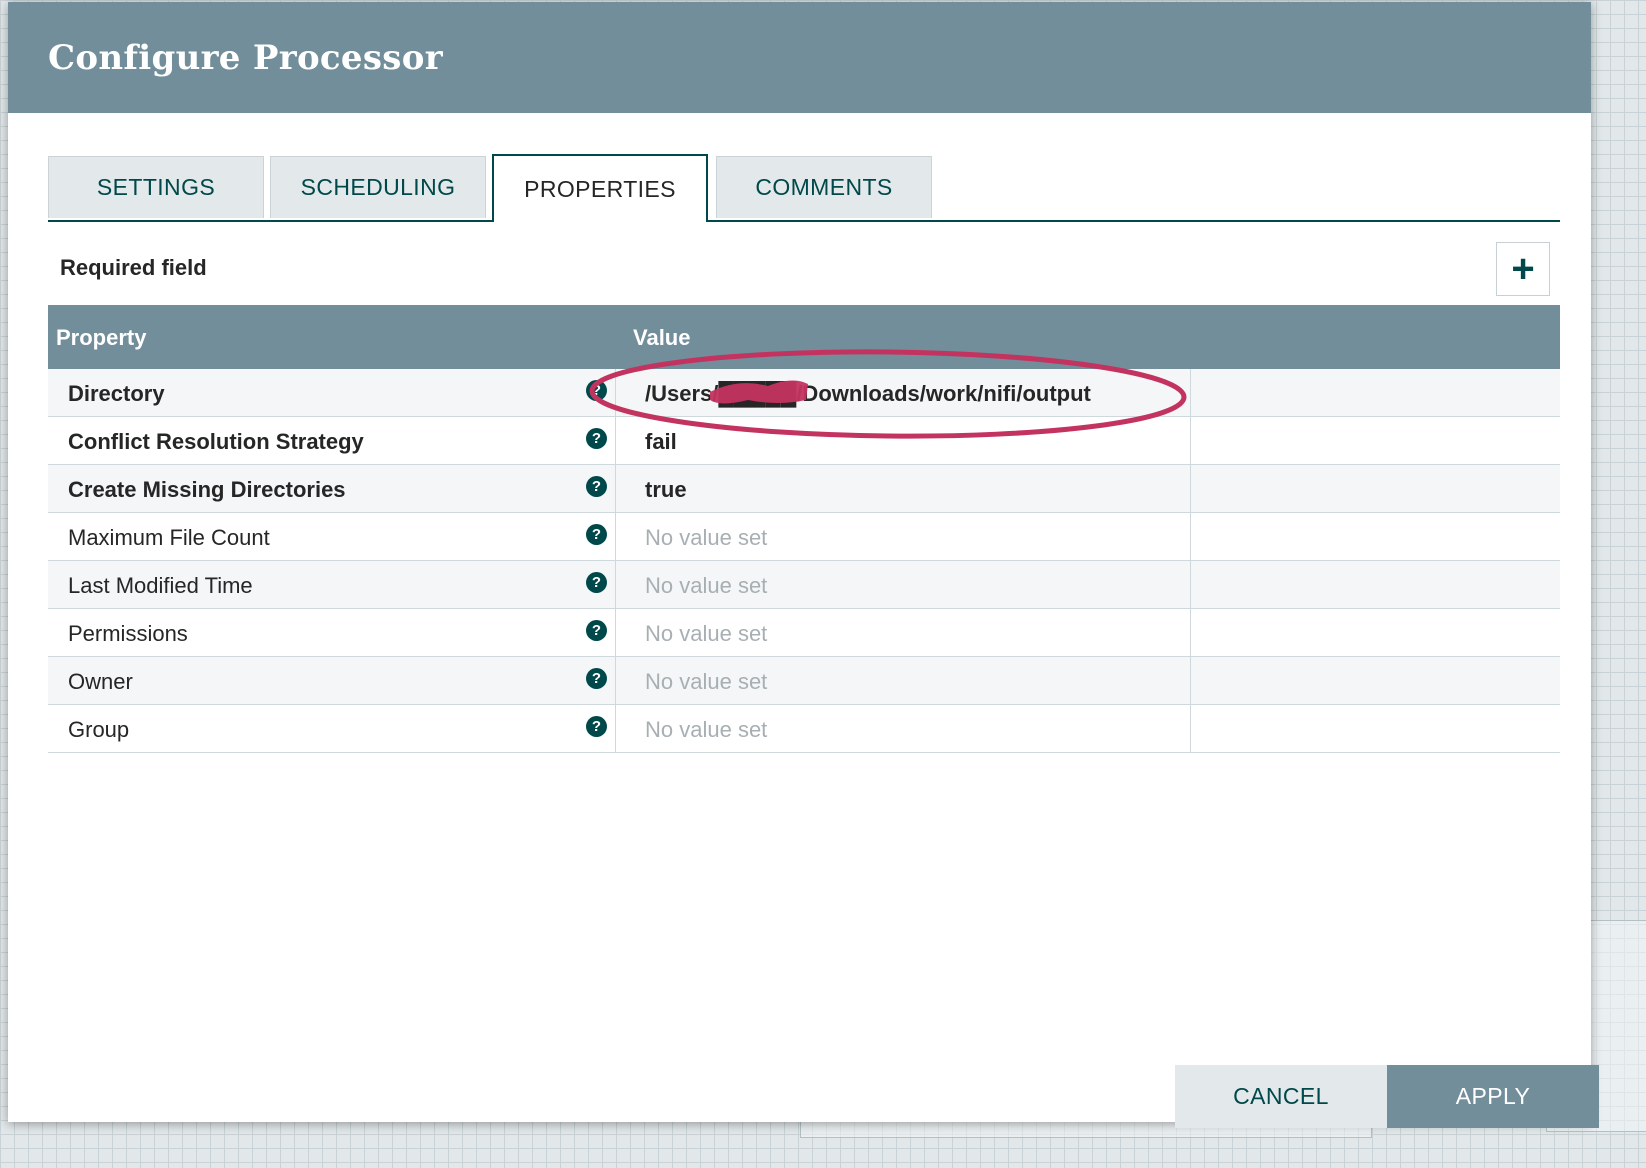 The image size is (1646, 1168). Describe the element at coordinates (804, 489) in the screenshot. I see `table-row: Create Missing Directories ? true` at that location.